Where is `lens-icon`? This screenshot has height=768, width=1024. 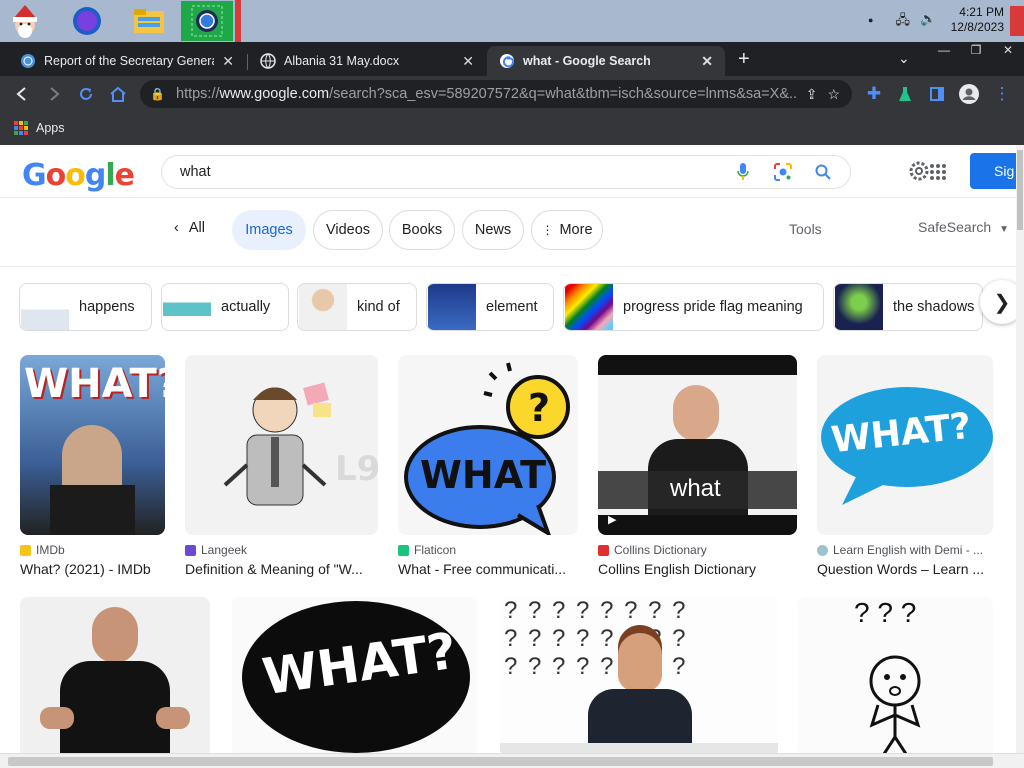
lens-icon is located at coordinates (783, 172).